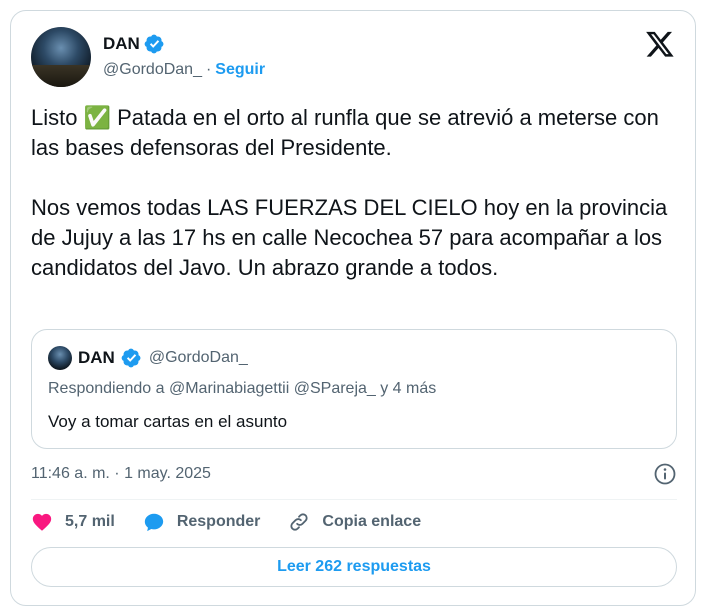 The image size is (706, 614). I want to click on quoted-author-name: DAN, so click(96, 357).